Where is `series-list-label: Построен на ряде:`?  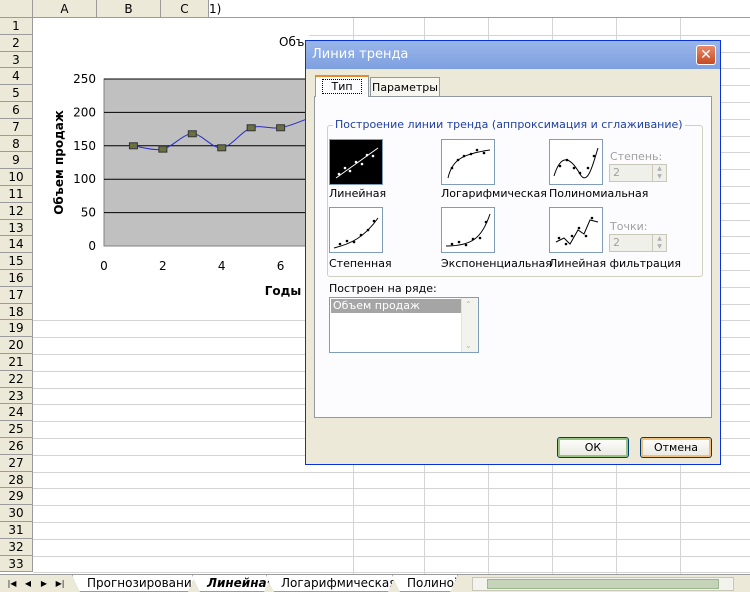
series-list-label: Построен на ряде: is located at coordinates (383, 288).